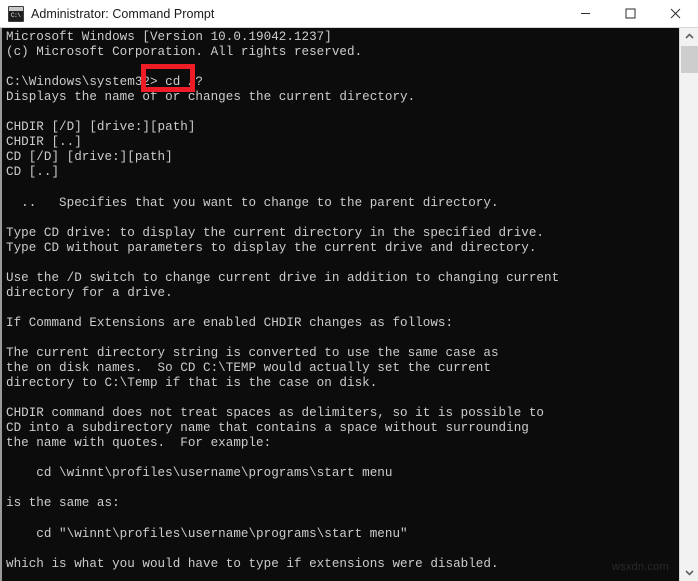 Image resolution: width=698 pixels, height=581 pixels. What do you see at coordinates (689, 59) in the screenshot?
I see `scrollbar-thumb` at bounding box center [689, 59].